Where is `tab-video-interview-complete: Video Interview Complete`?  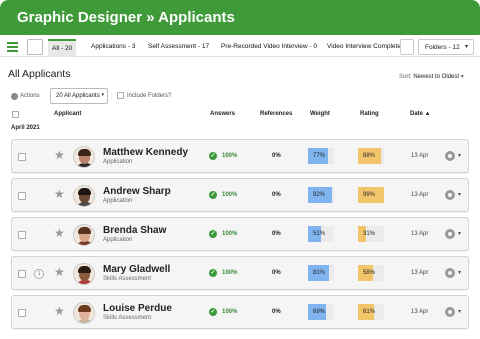
tab-video-interview-complete: Video Interview Complete is located at coordinates (364, 46).